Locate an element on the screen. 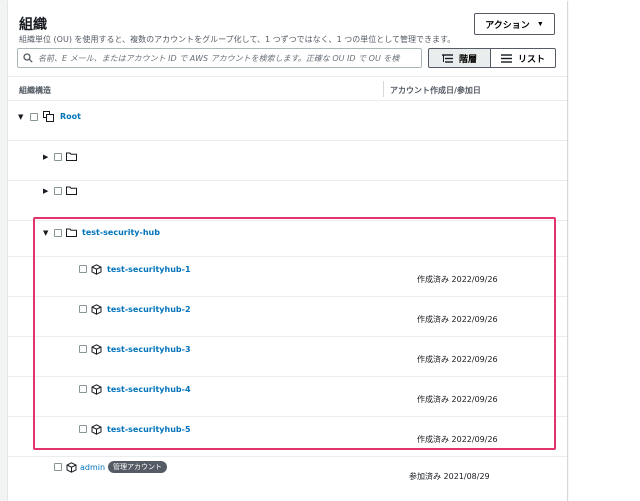 Image resolution: width=640 pixels, height=501 pixels. search-input is located at coordinates (229, 58).